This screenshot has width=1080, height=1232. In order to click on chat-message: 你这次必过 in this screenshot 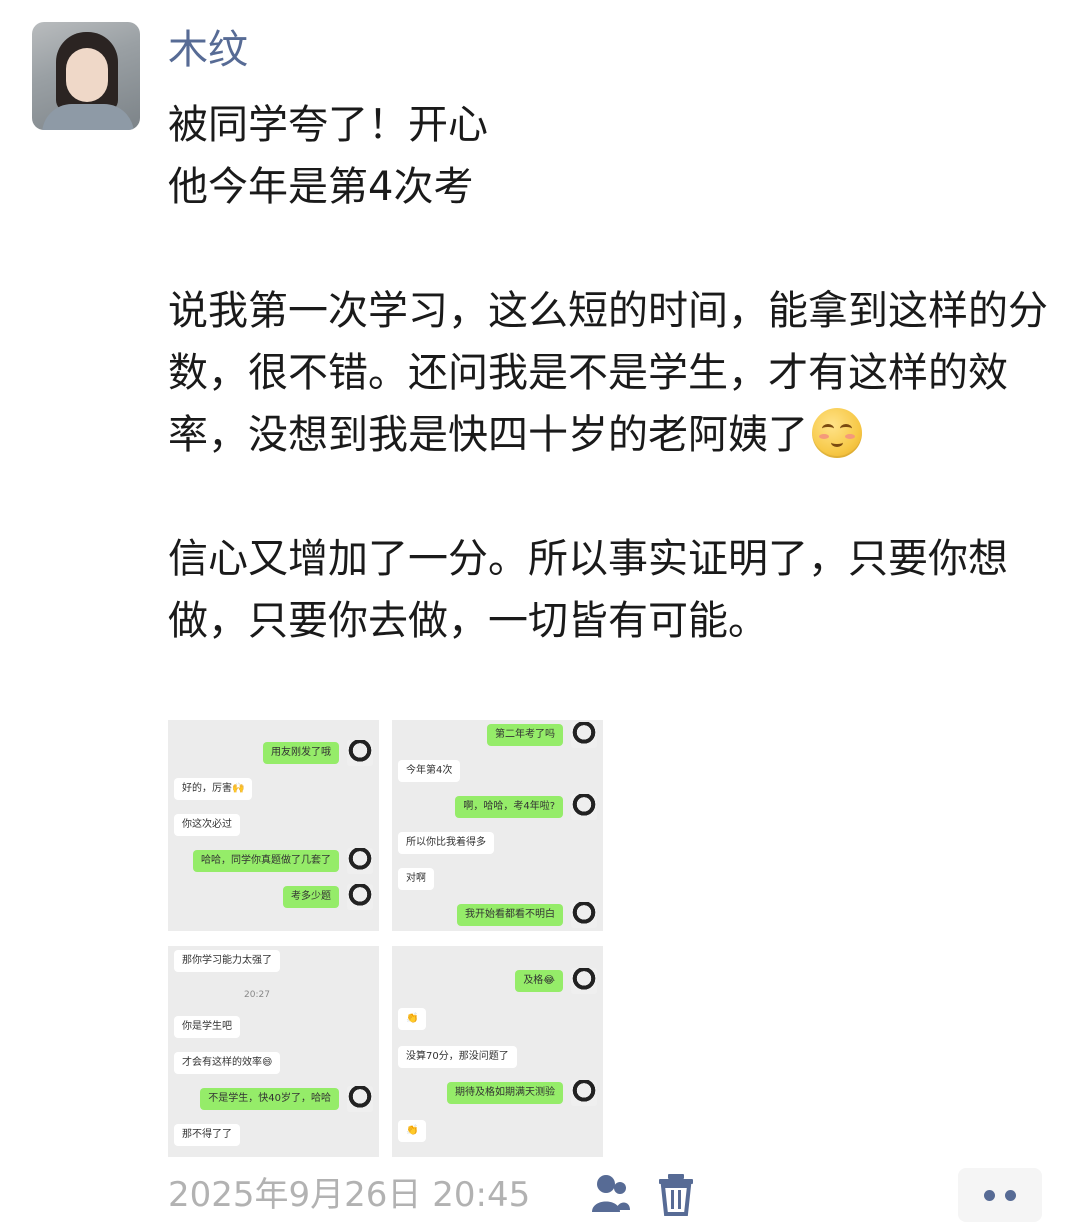, I will do `click(207, 825)`.